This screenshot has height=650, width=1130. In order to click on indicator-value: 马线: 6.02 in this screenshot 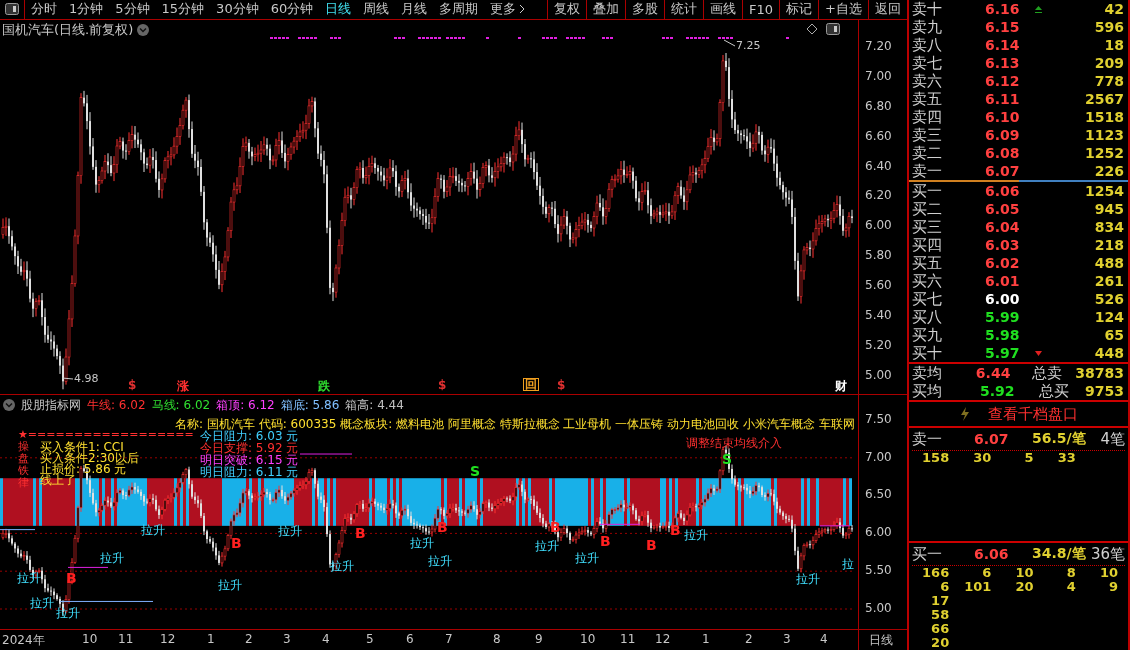, I will do `click(181, 405)`.